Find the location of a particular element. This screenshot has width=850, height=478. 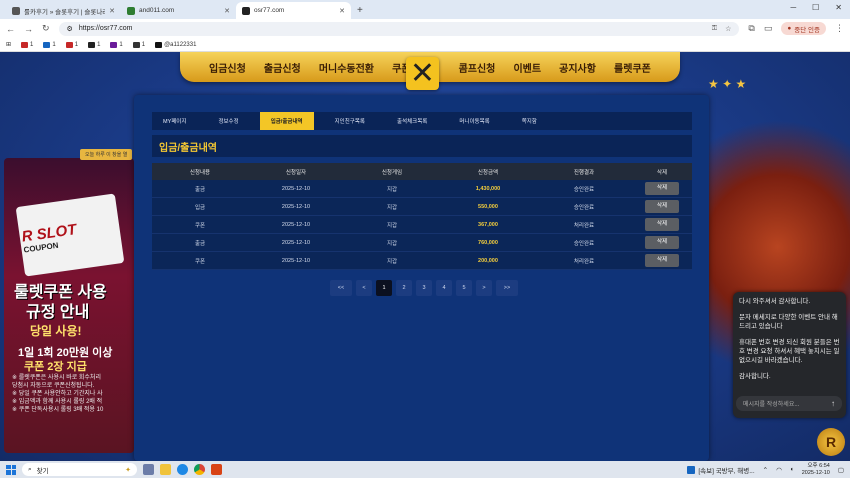

new-tab-button: + is located at coordinates (360, 10).